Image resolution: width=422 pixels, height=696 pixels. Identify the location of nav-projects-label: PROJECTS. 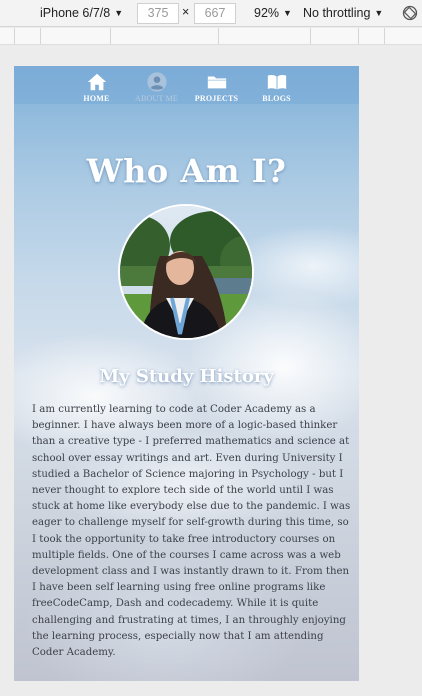
(216, 98).